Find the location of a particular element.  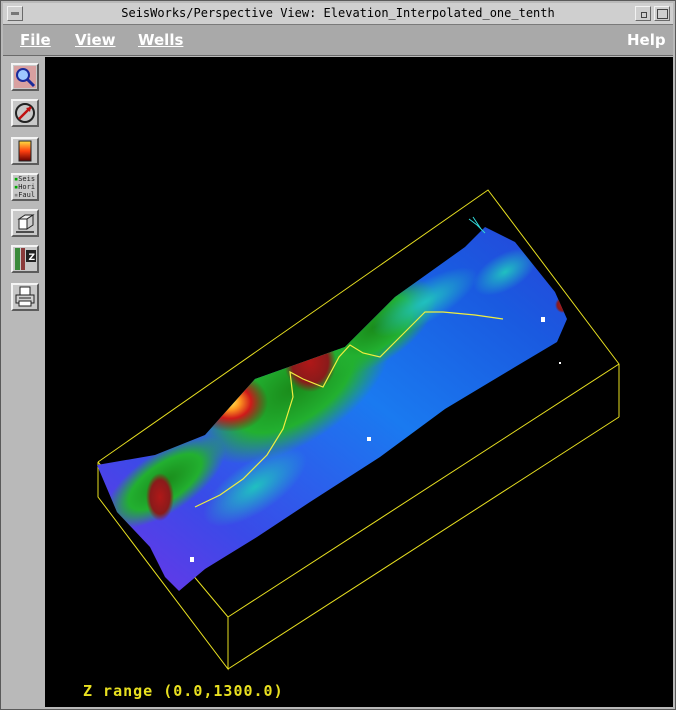

hori-toggle-label: Hori is located at coordinates (27, 187).